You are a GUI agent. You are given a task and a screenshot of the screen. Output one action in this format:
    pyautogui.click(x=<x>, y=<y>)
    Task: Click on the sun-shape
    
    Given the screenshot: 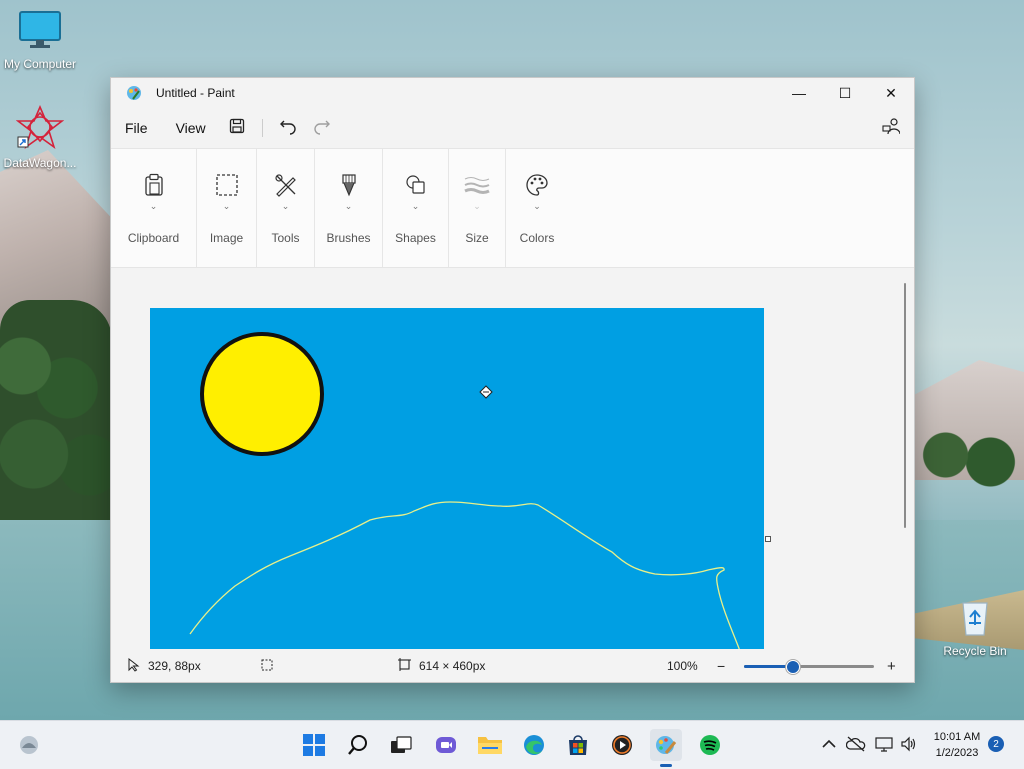 What is the action you would take?
    pyautogui.click(x=262, y=394)
    